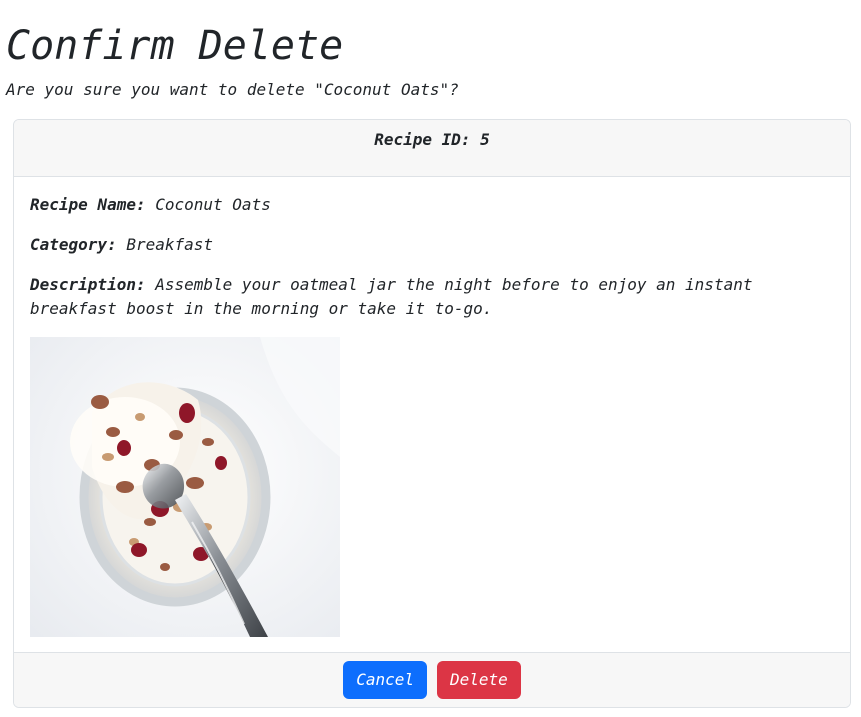 The height and width of the screenshot is (717, 861). I want to click on category-field: Category: Breakfast, so click(432, 245).